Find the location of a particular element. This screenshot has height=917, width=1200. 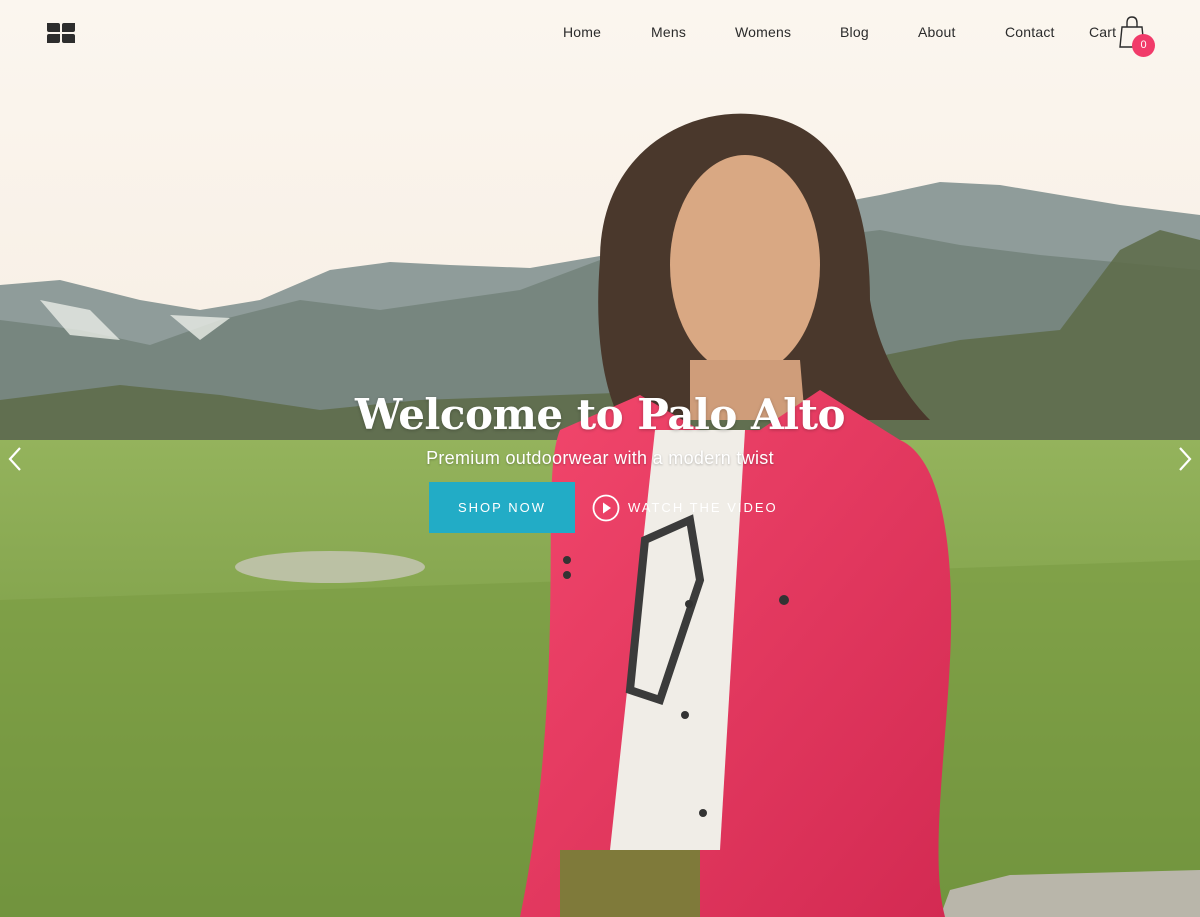

nav-link-womens: Womens is located at coordinates (763, 32).